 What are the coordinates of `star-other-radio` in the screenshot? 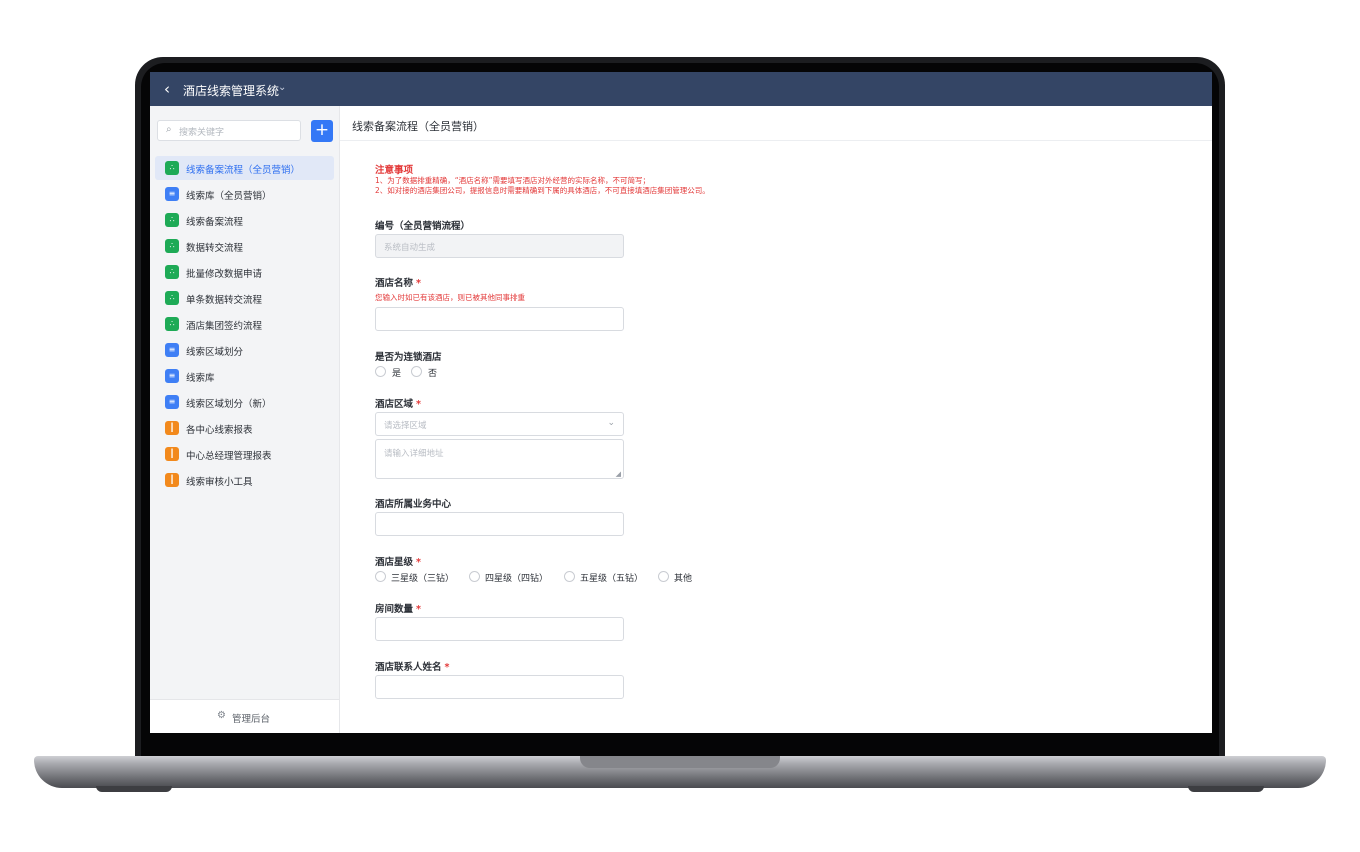 It's located at (663, 576).